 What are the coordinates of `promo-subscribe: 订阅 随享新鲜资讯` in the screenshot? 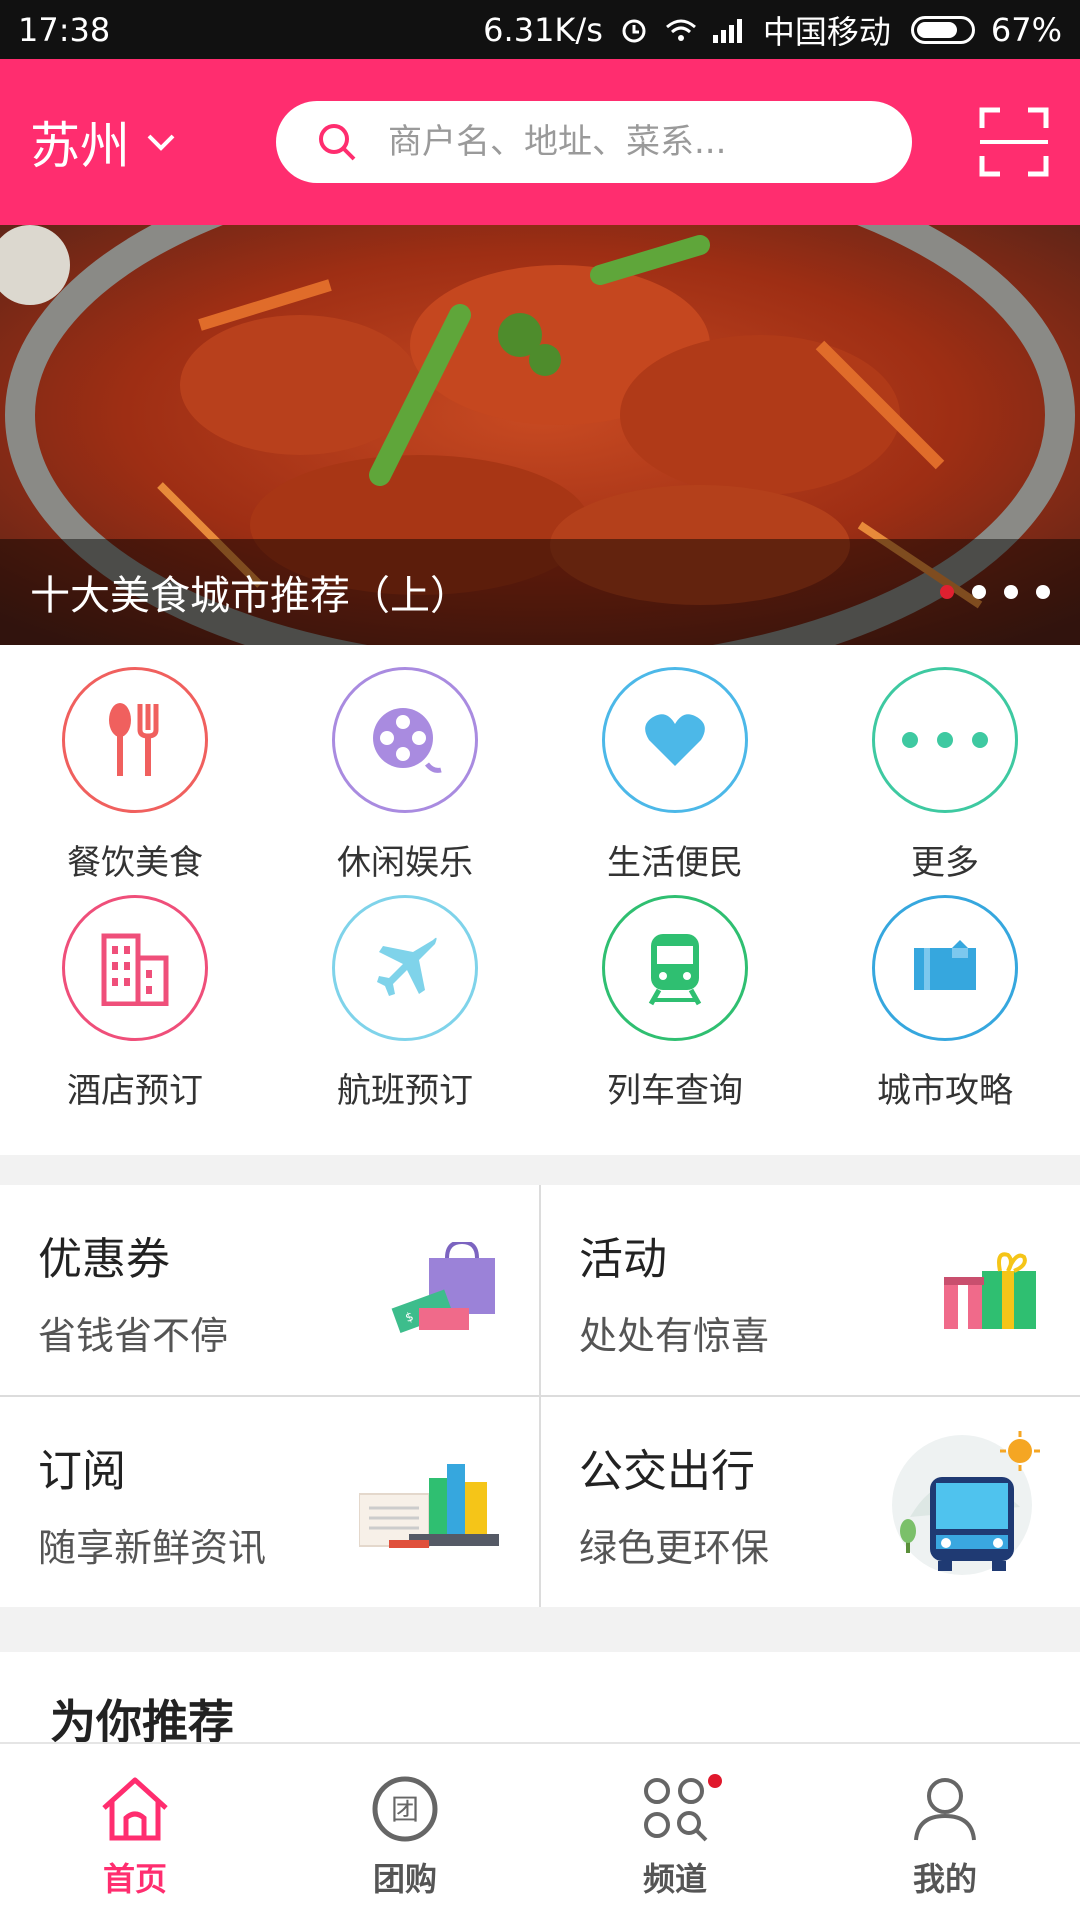 It's located at (269, 1502).